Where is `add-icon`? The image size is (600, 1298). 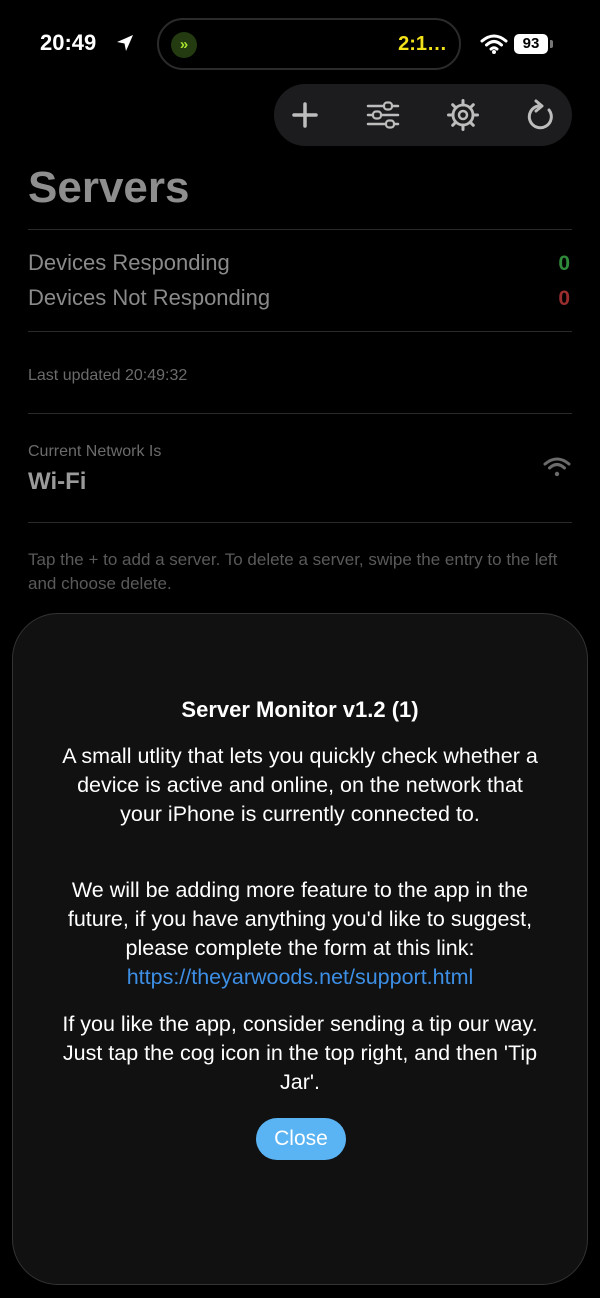
add-icon is located at coordinates (305, 115).